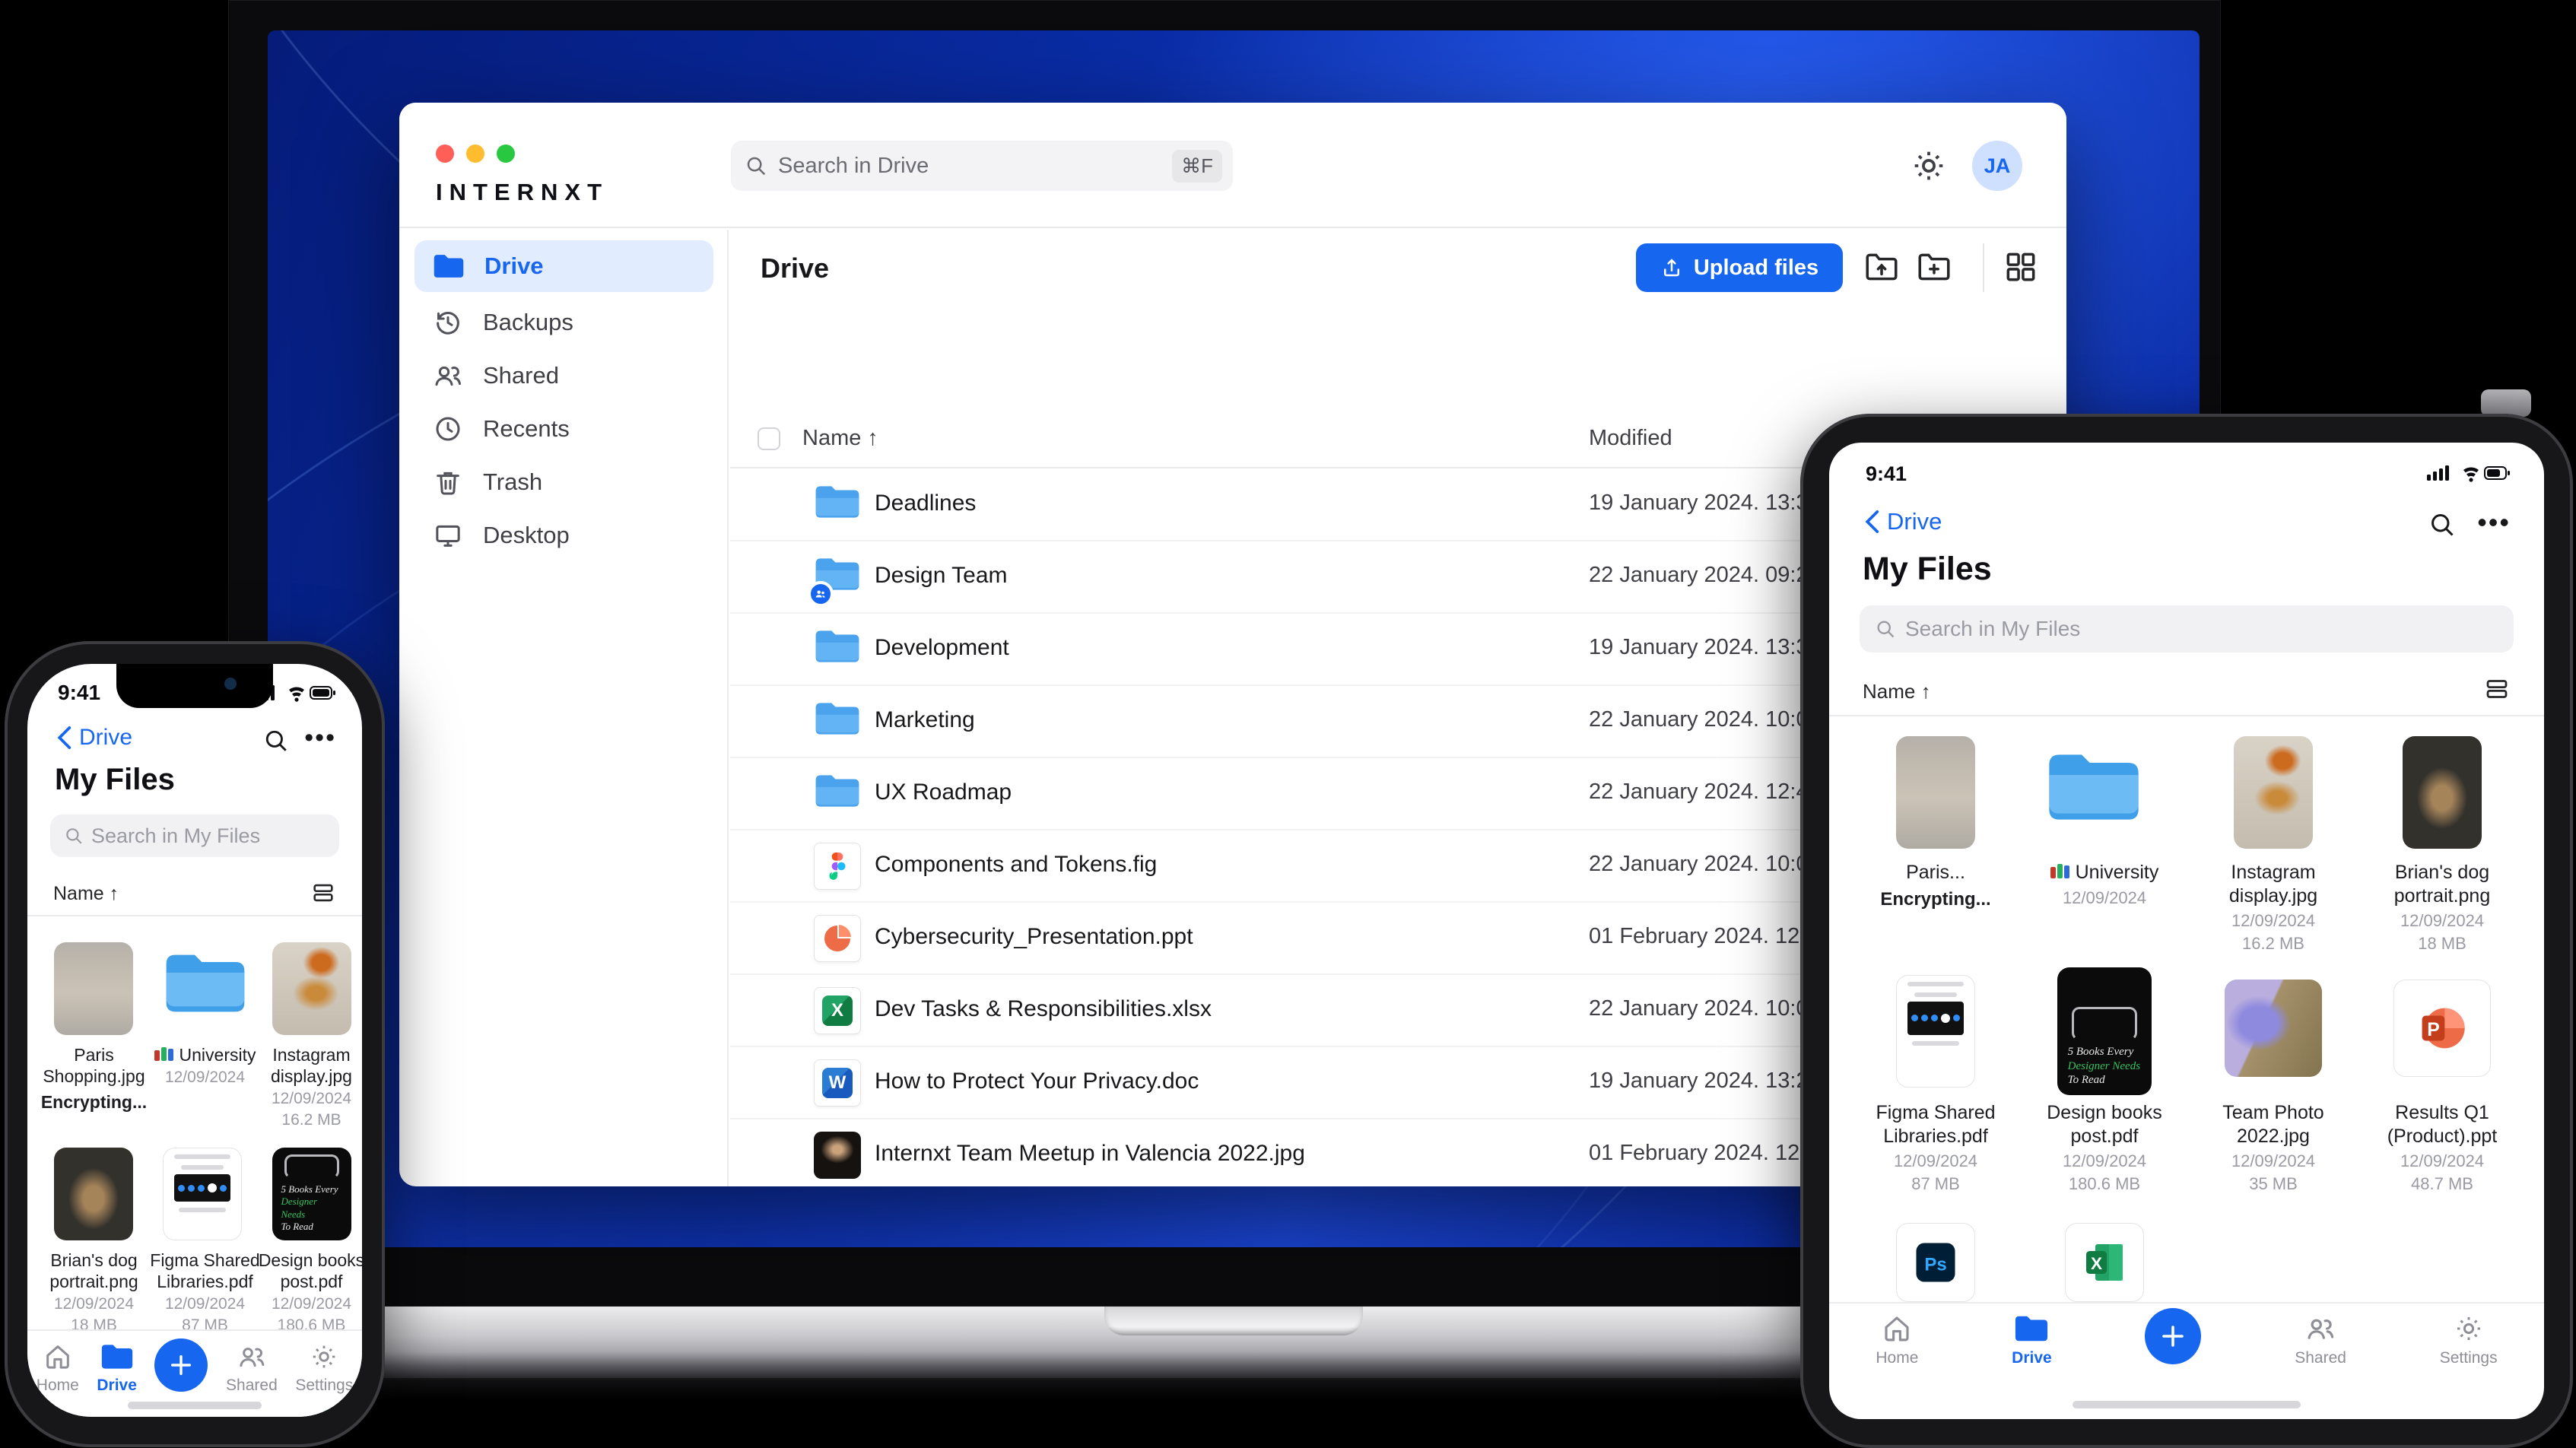  What do you see at coordinates (1882, 267) in the screenshot?
I see `upload-folder-icon` at bounding box center [1882, 267].